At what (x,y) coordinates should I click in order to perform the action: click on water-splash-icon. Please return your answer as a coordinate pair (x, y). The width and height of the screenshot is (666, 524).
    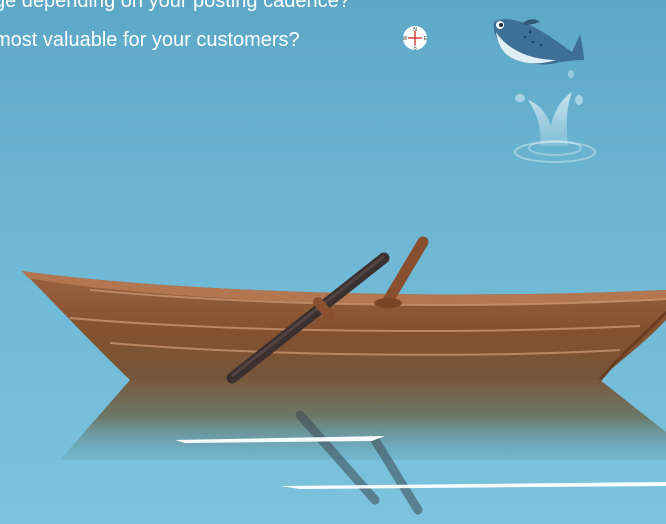
    Looking at the image, I should click on (555, 116).